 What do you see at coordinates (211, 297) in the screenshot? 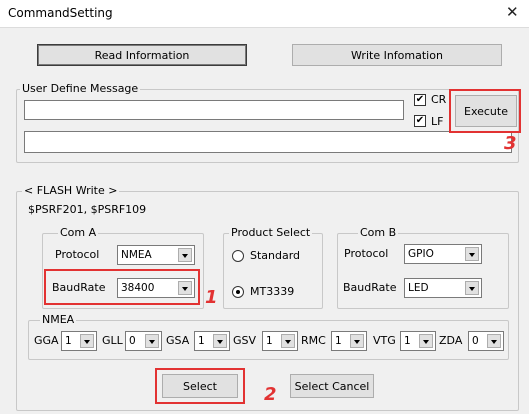
I see `annotation-number-1: 1` at bounding box center [211, 297].